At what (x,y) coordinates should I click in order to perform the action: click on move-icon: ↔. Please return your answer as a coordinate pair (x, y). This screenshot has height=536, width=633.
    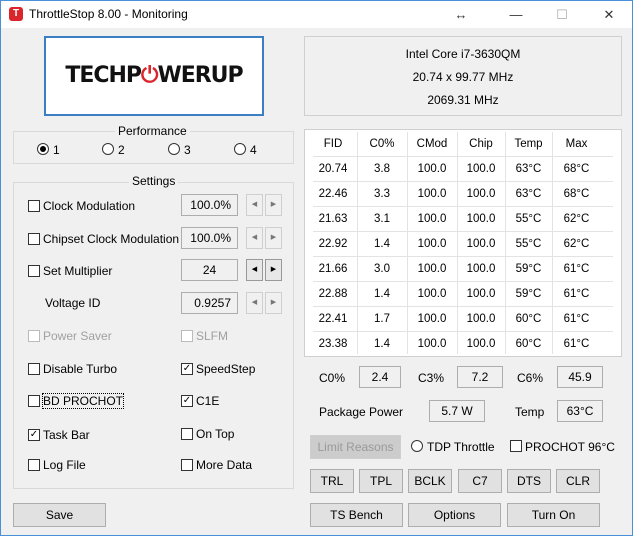
    Looking at the image, I should click on (461, 14).